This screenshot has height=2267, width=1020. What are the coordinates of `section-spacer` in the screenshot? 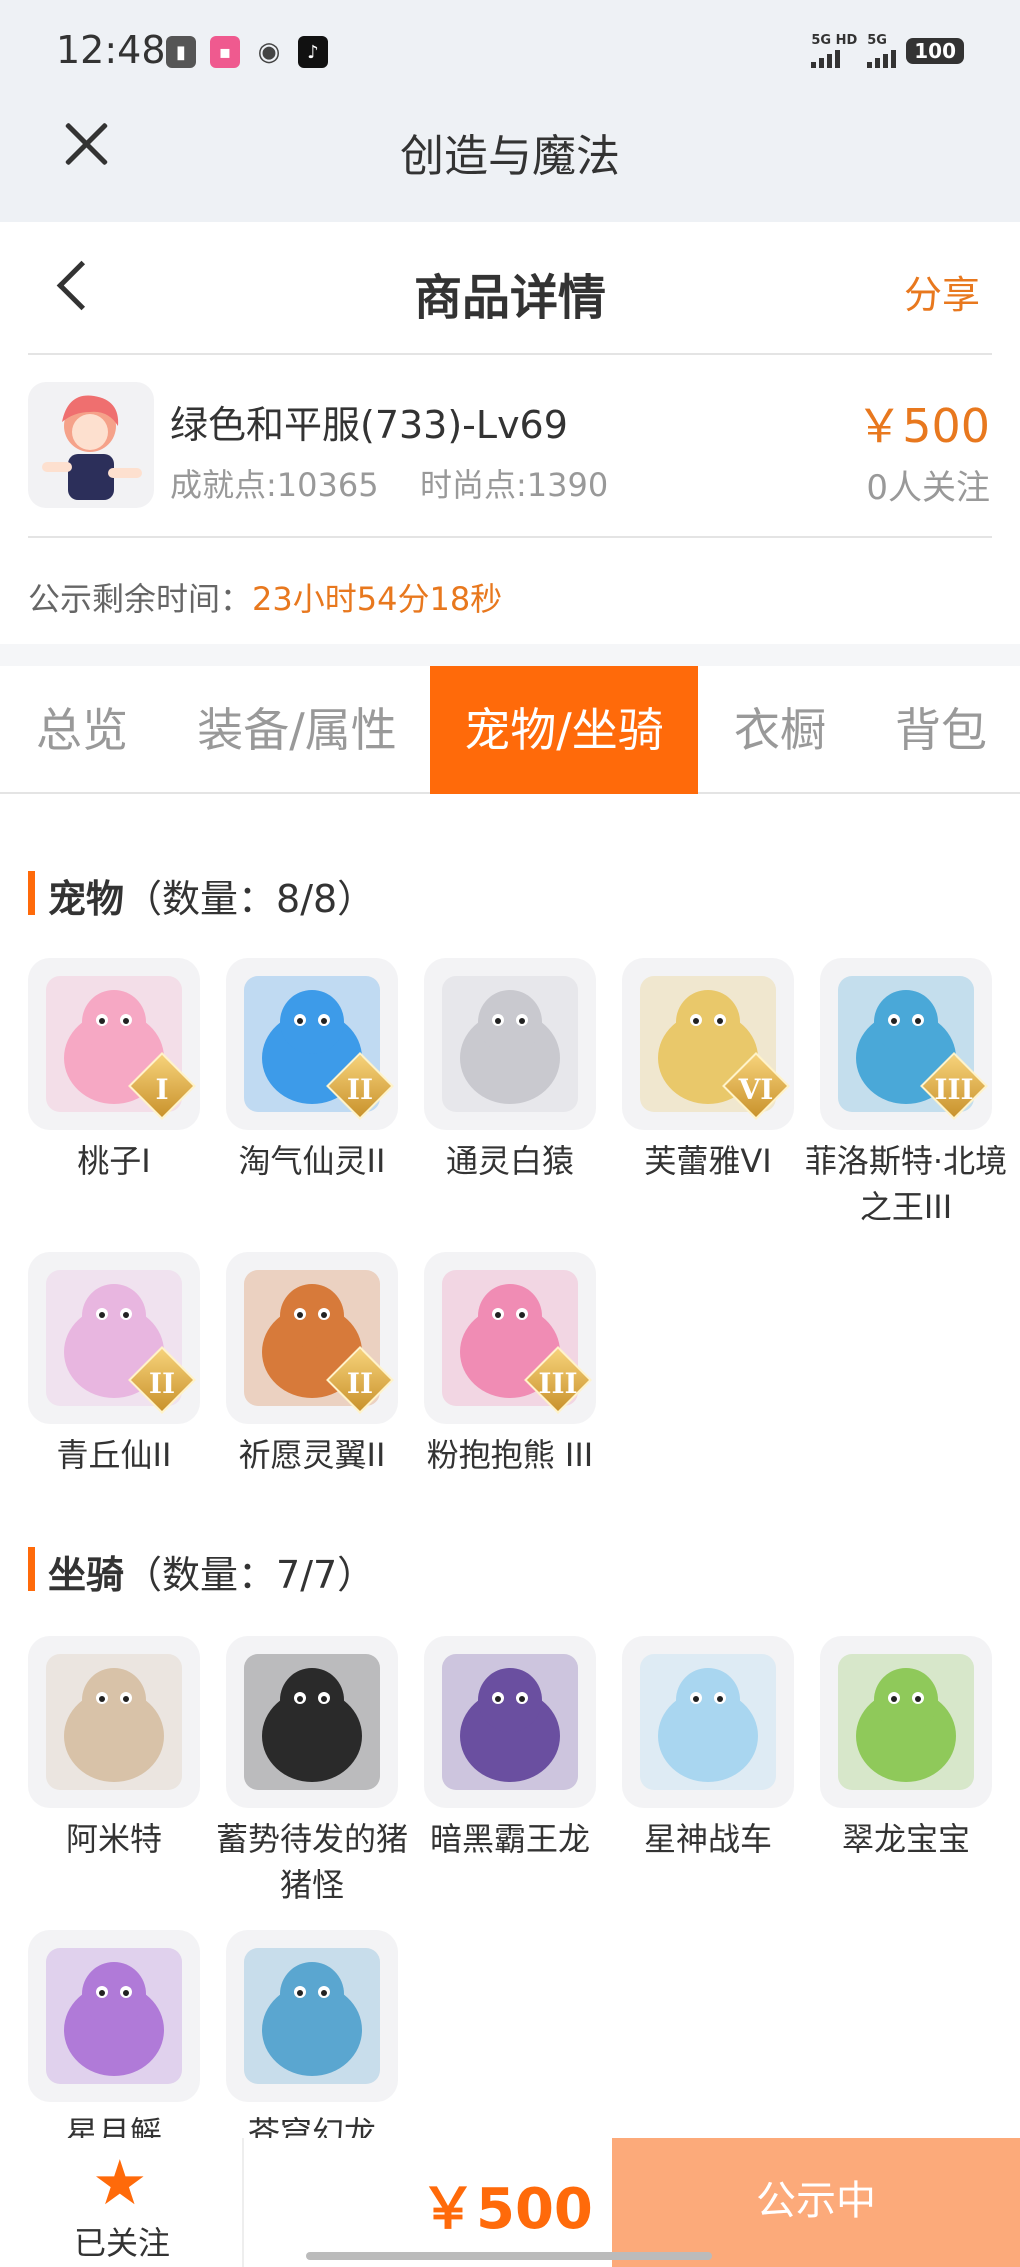 It's located at (510, 655).